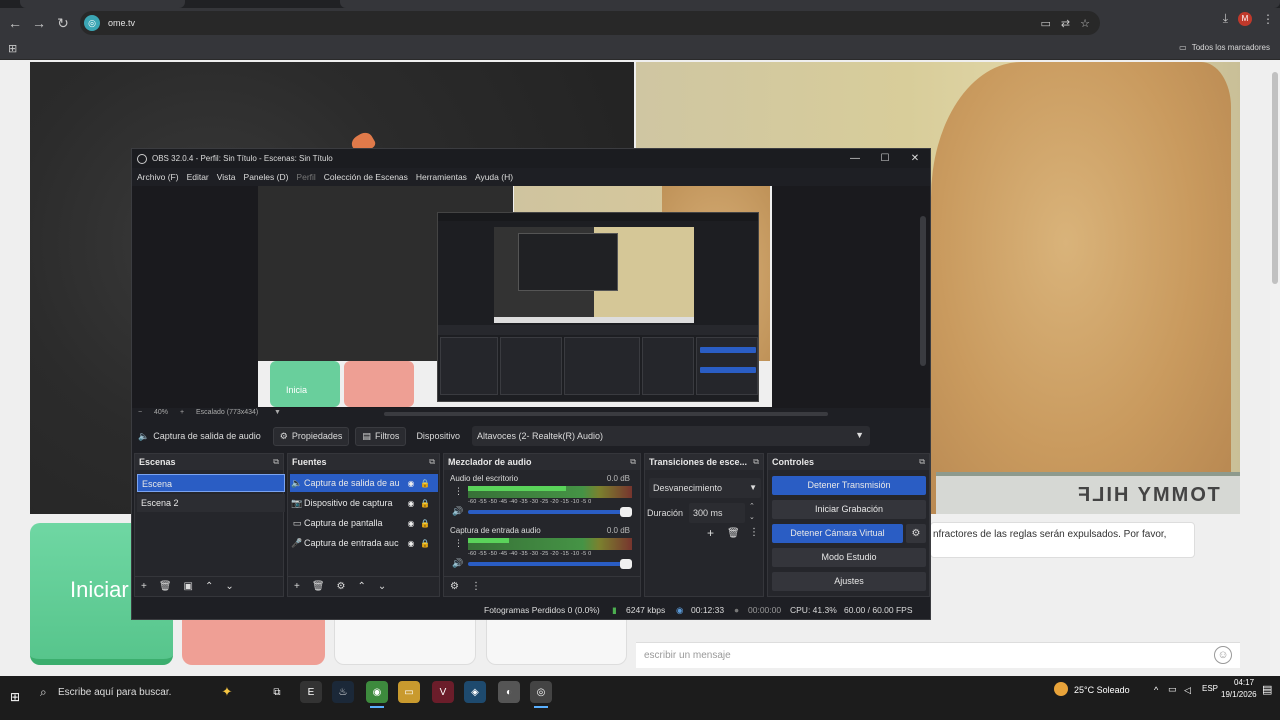  Describe the element at coordinates (671, 436) in the screenshot. I see `device-select: Altavoces (2- Realtek(R) Audio) ▼` at that location.